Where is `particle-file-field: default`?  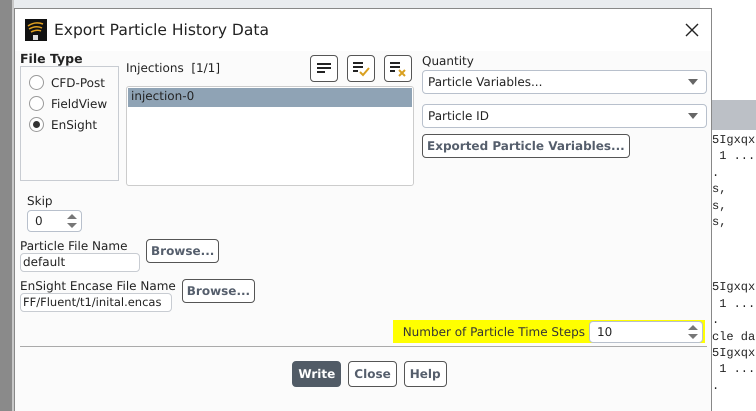 particle-file-field: default is located at coordinates (80, 262).